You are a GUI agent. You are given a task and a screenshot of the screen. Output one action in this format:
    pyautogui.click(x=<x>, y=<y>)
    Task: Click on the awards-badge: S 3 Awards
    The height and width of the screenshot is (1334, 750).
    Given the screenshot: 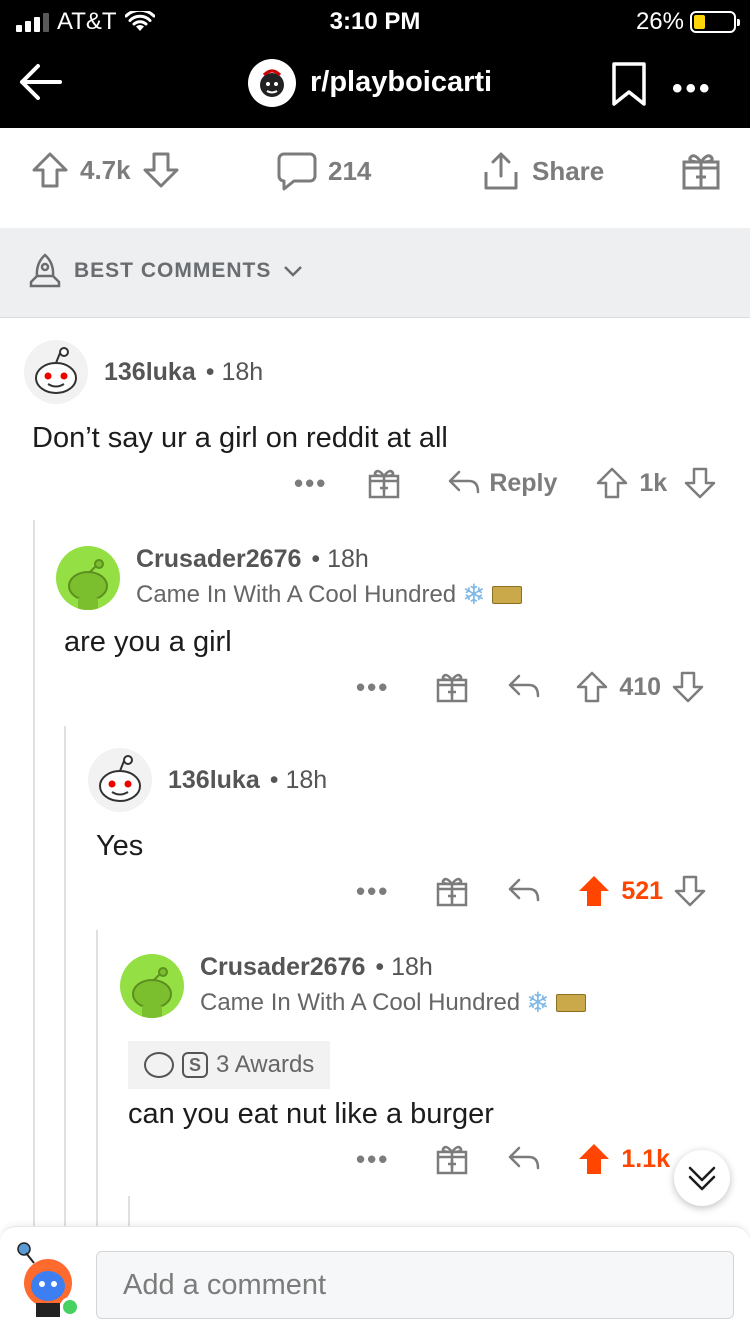 What is the action you would take?
    pyautogui.click(x=229, y=1065)
    